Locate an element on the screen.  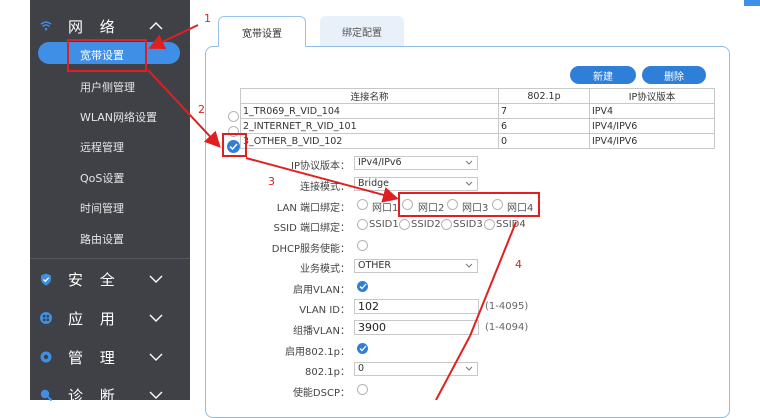
annotation-label-1: 1 is located at coordinates (207, 18).